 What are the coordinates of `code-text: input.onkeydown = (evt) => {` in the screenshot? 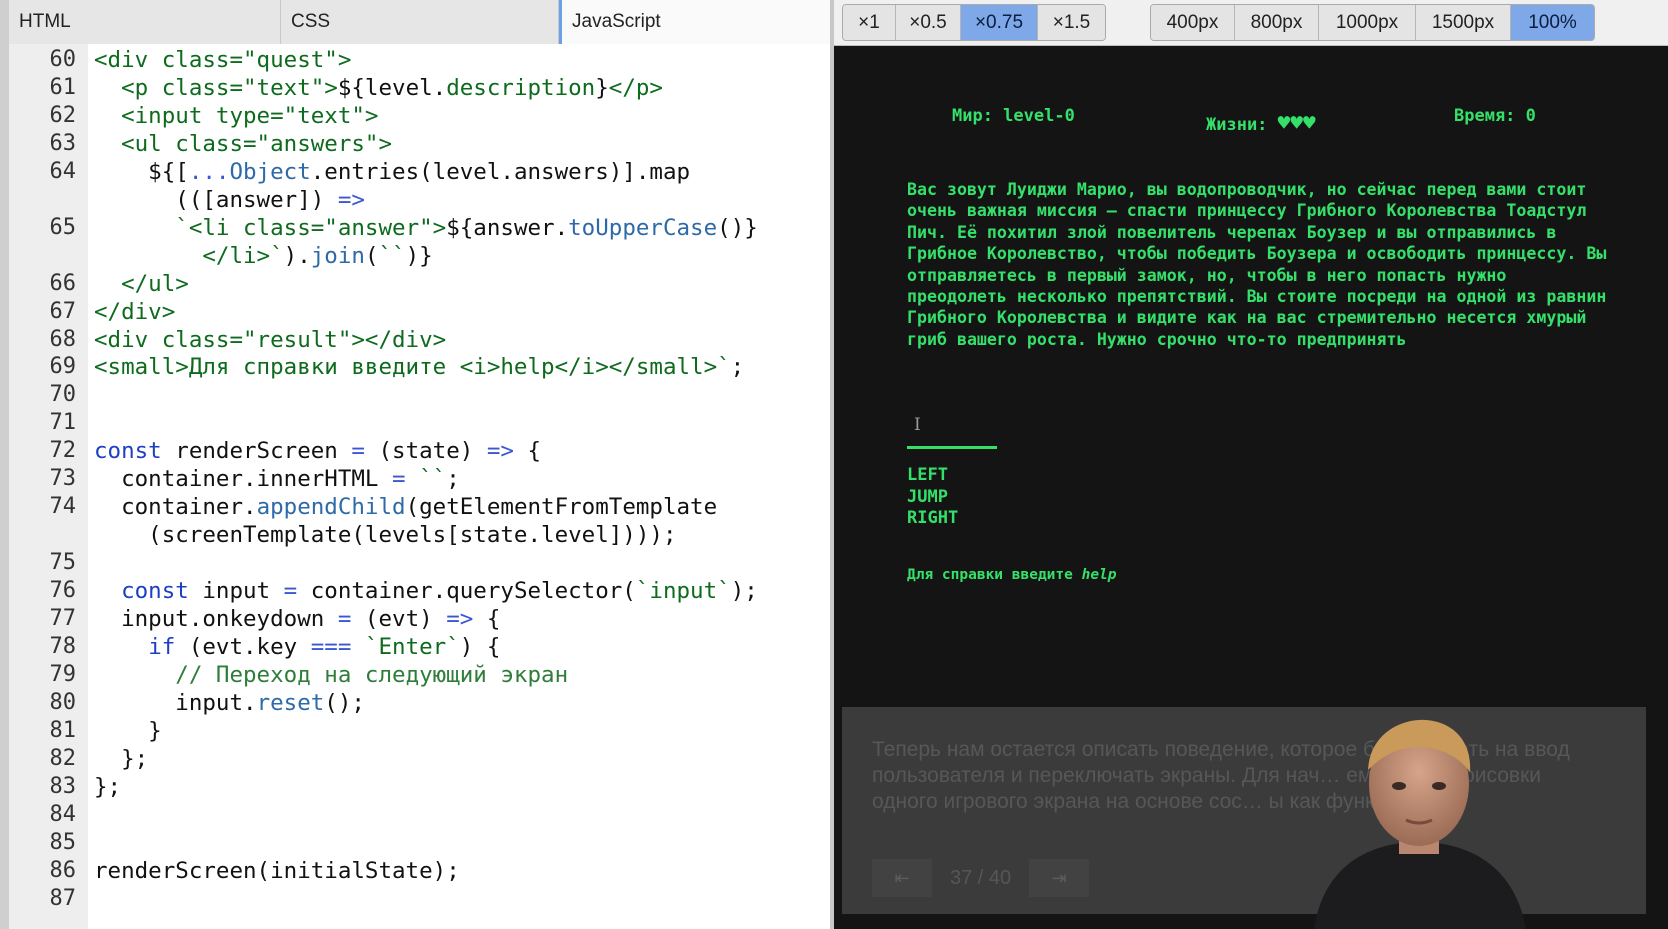 It's located at (297, 619).